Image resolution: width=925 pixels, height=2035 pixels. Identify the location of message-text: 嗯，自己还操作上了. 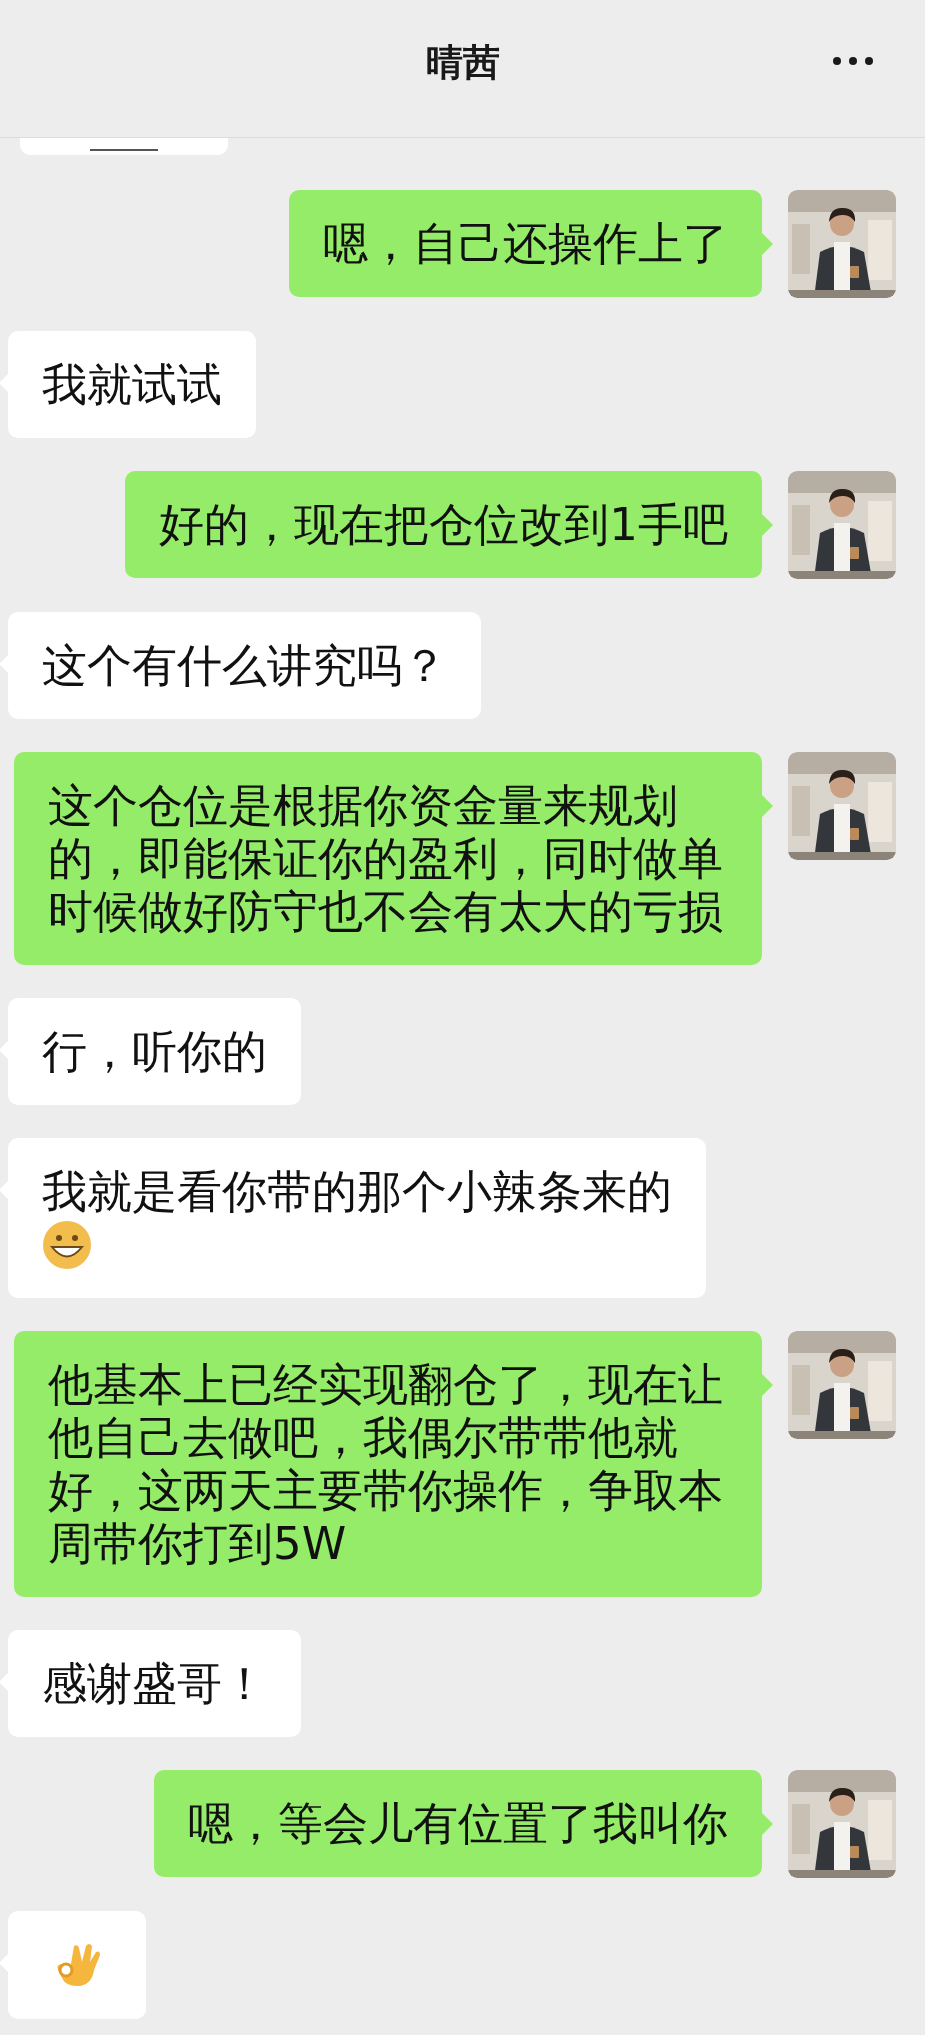
(525, 243).